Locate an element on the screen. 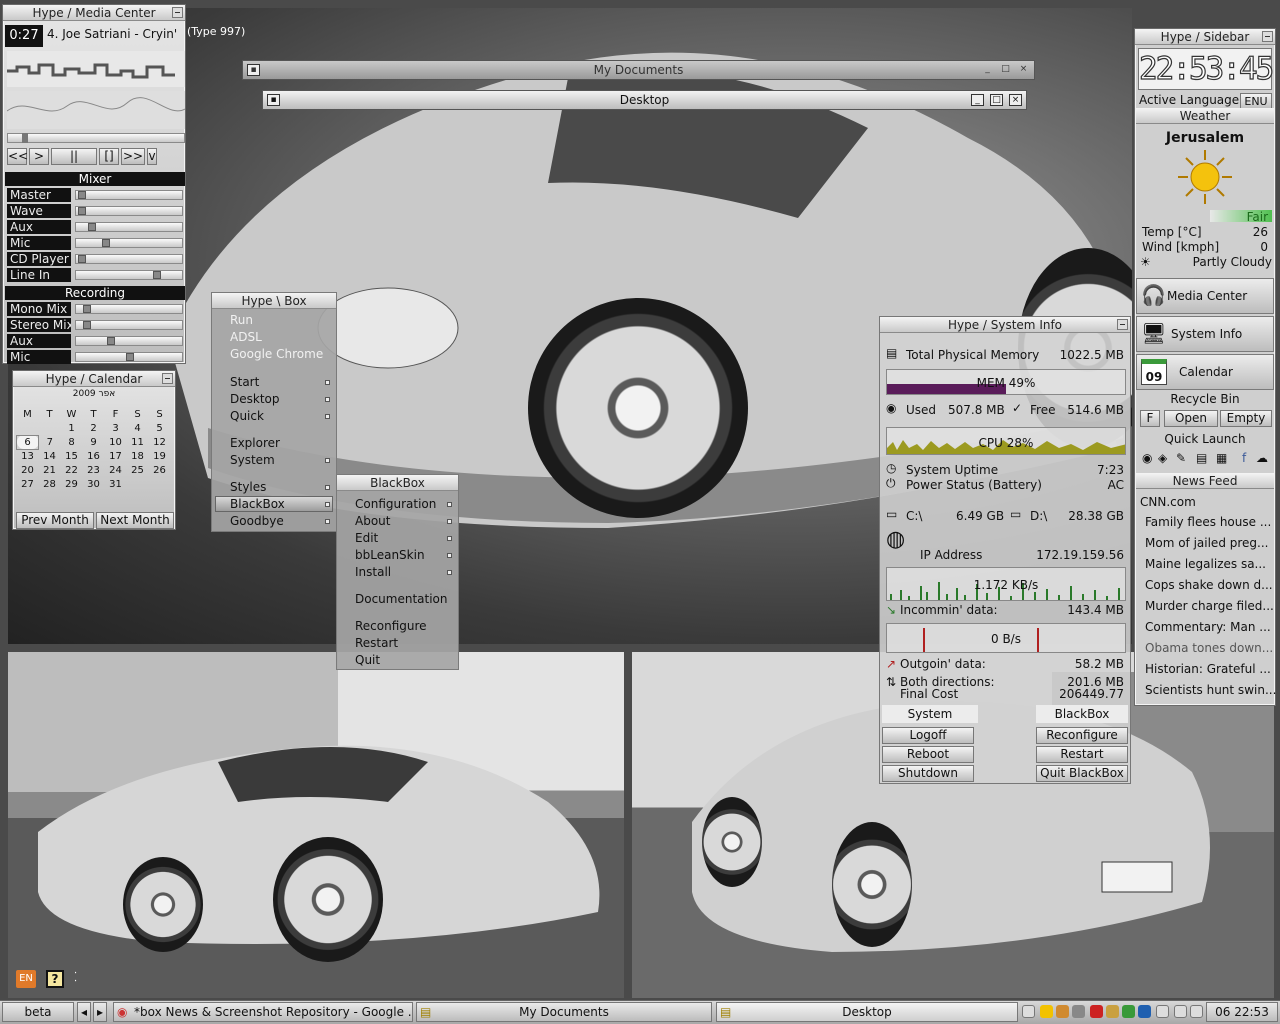 Image resolution: width=1280 pixels, height=1024 pixels. calendar-day: 17 is located at coordinates (116, 456).